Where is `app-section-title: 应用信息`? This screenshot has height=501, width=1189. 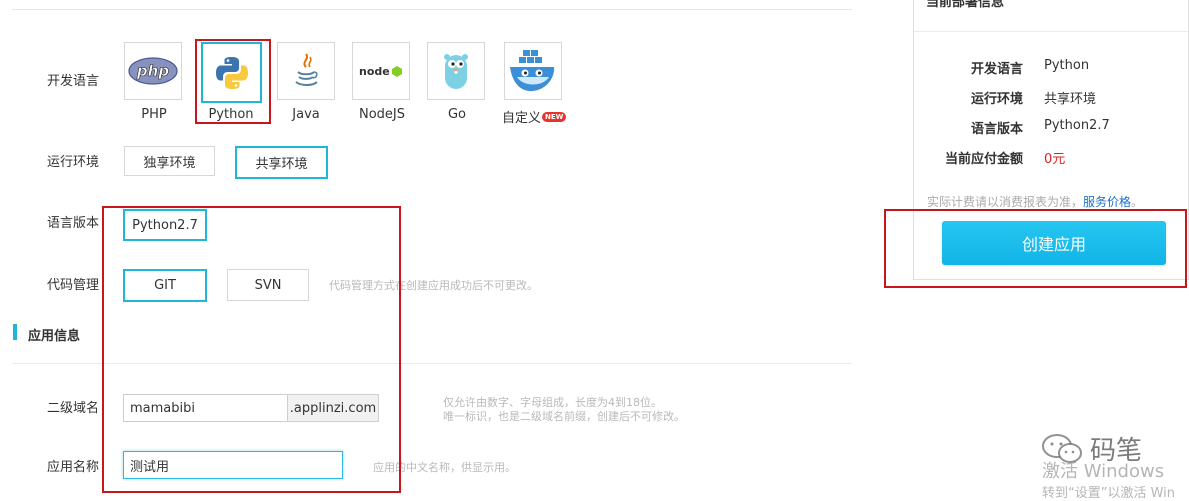 app-section-title: 应用信息 is located at coordinates (54, 336).